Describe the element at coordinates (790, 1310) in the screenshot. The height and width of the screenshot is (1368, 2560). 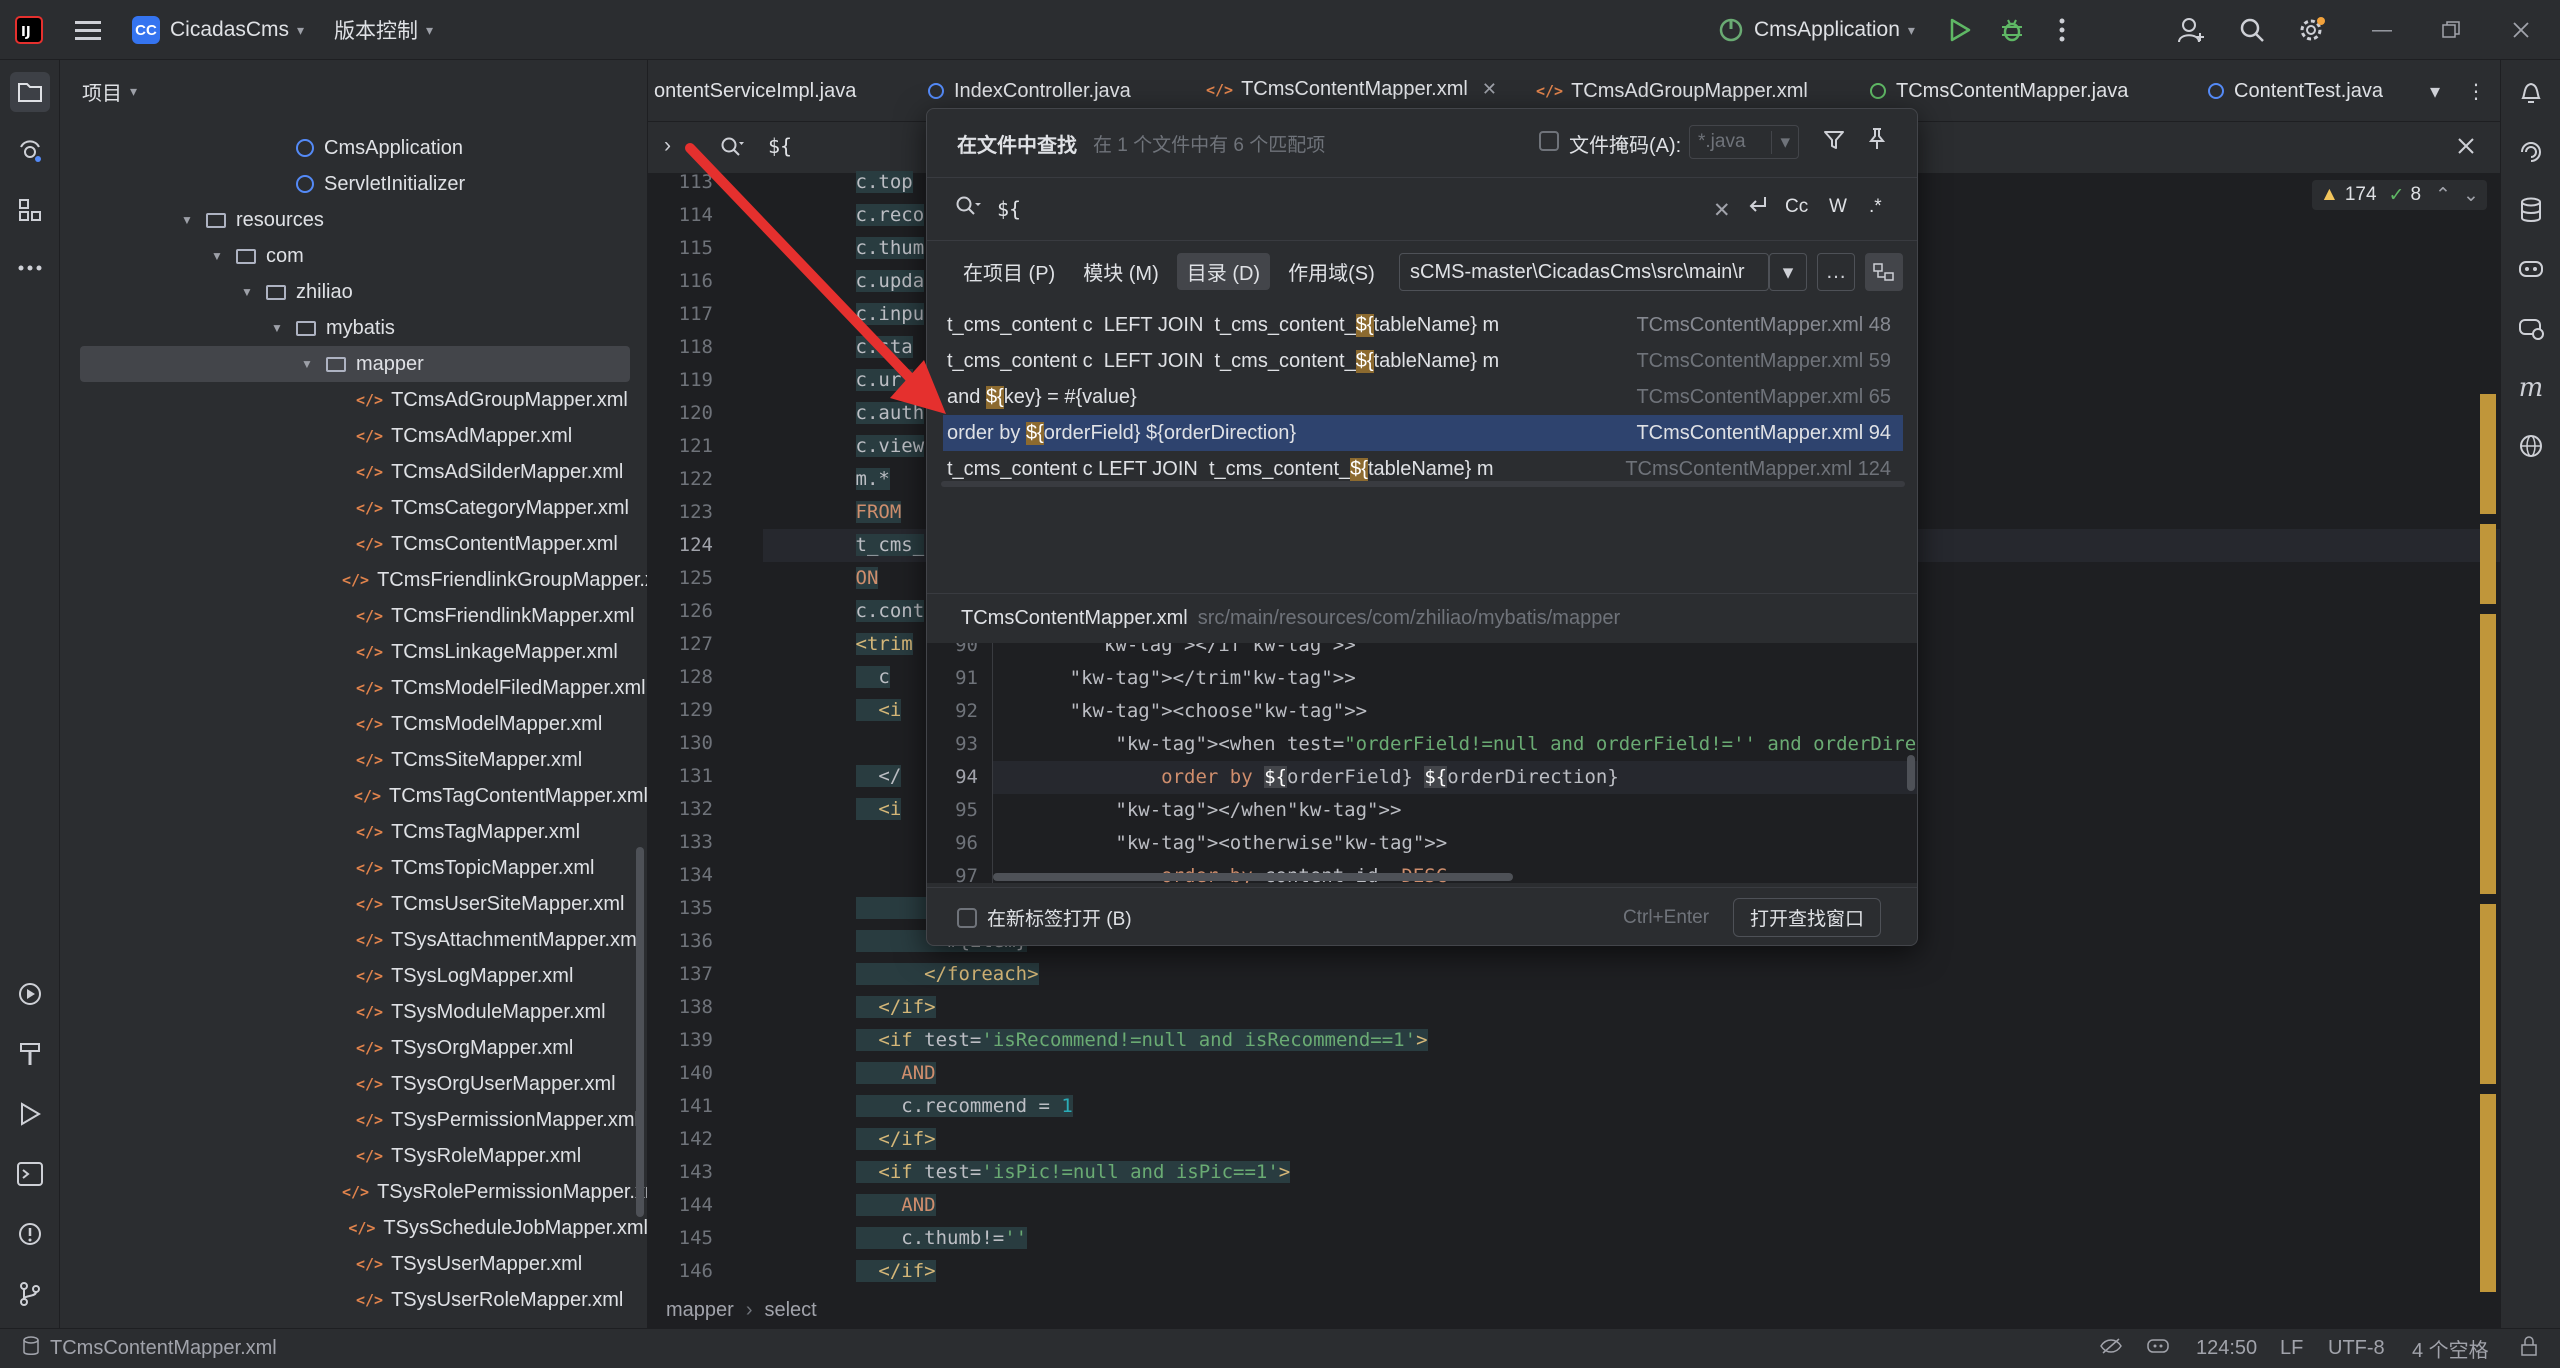
I see `breadcrumb-item-select: select` at that location.